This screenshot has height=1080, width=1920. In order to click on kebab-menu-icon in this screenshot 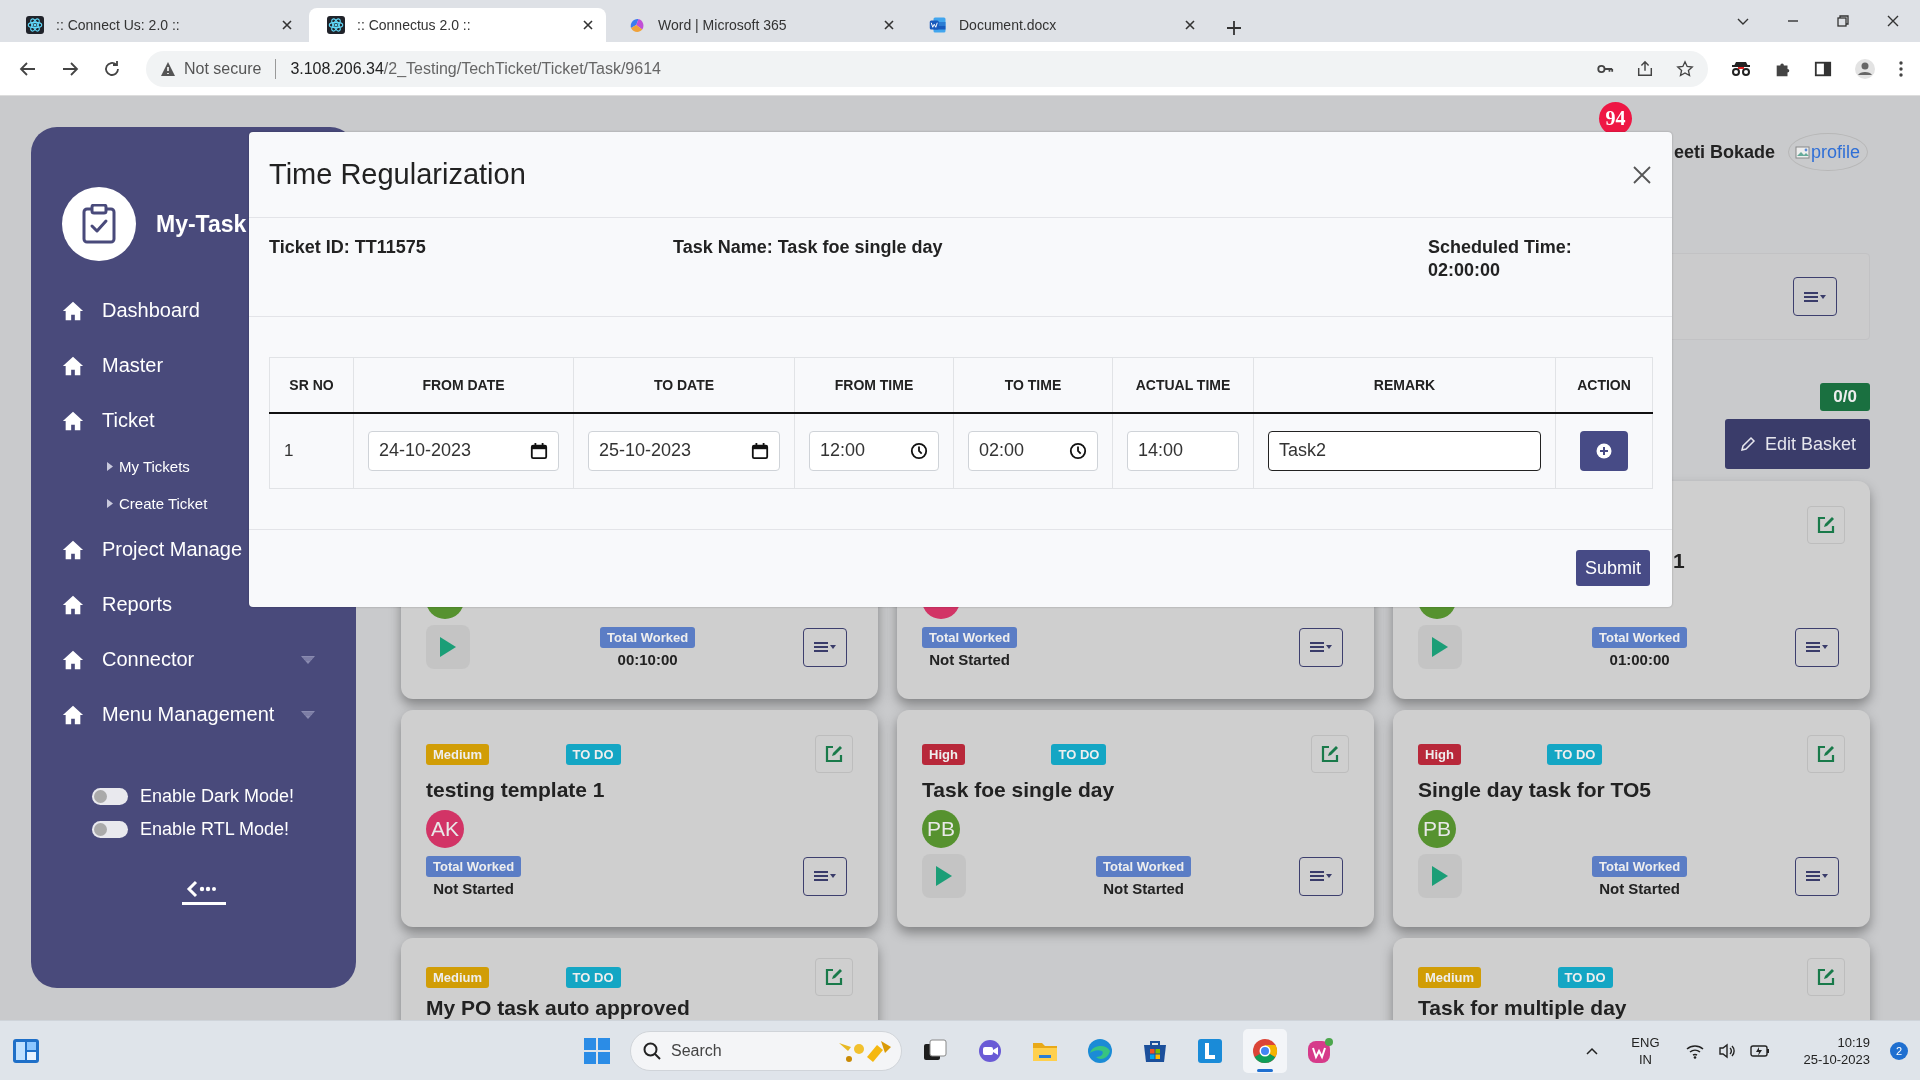, I will do `click(1901, 68)`.